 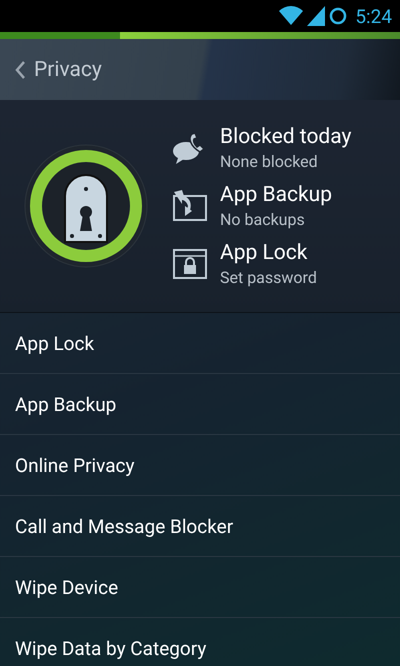 I want to click on back-icon, so click(x=20, y=70).